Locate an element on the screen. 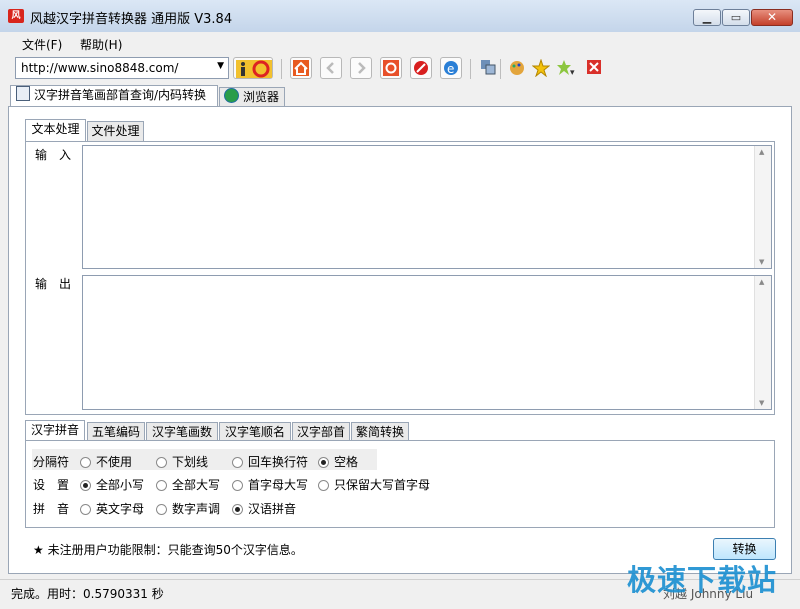  url-combobox: http://www.sino8848.com/ ▼ is located at coordinates (122, 68).